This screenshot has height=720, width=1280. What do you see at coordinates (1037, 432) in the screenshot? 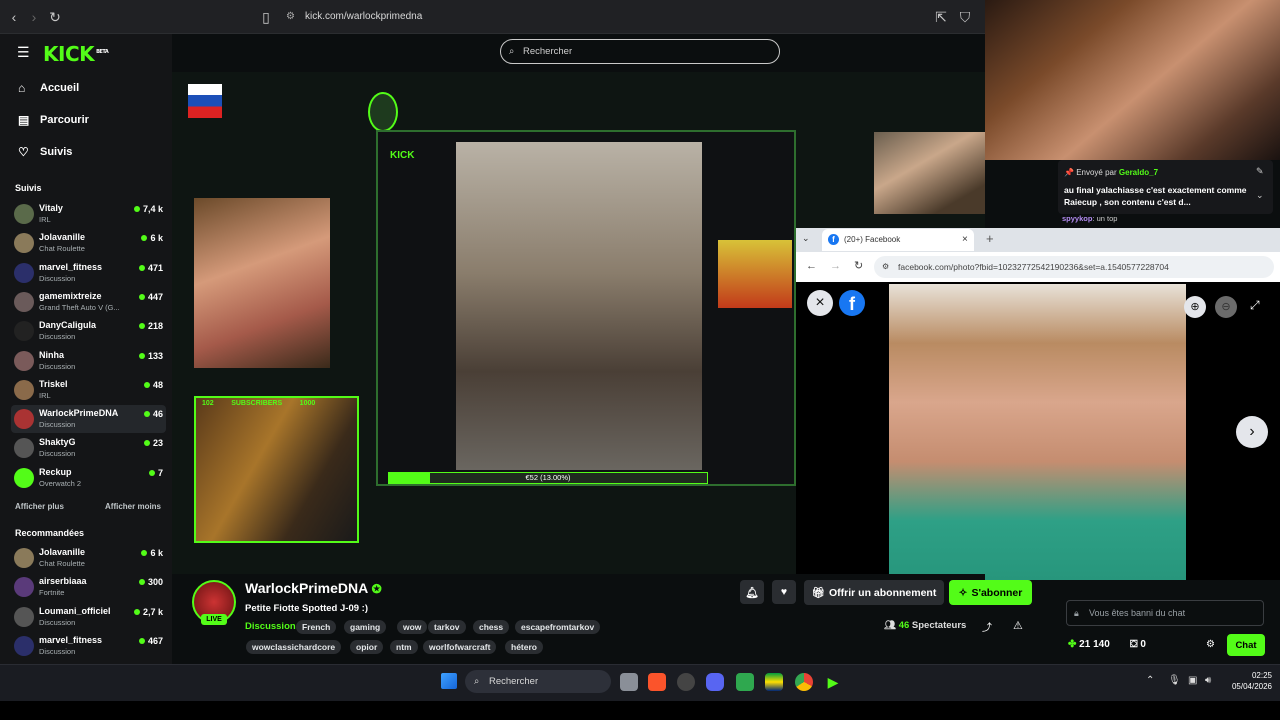
I see `facebook-photo` at bounding box center [1037, 432].